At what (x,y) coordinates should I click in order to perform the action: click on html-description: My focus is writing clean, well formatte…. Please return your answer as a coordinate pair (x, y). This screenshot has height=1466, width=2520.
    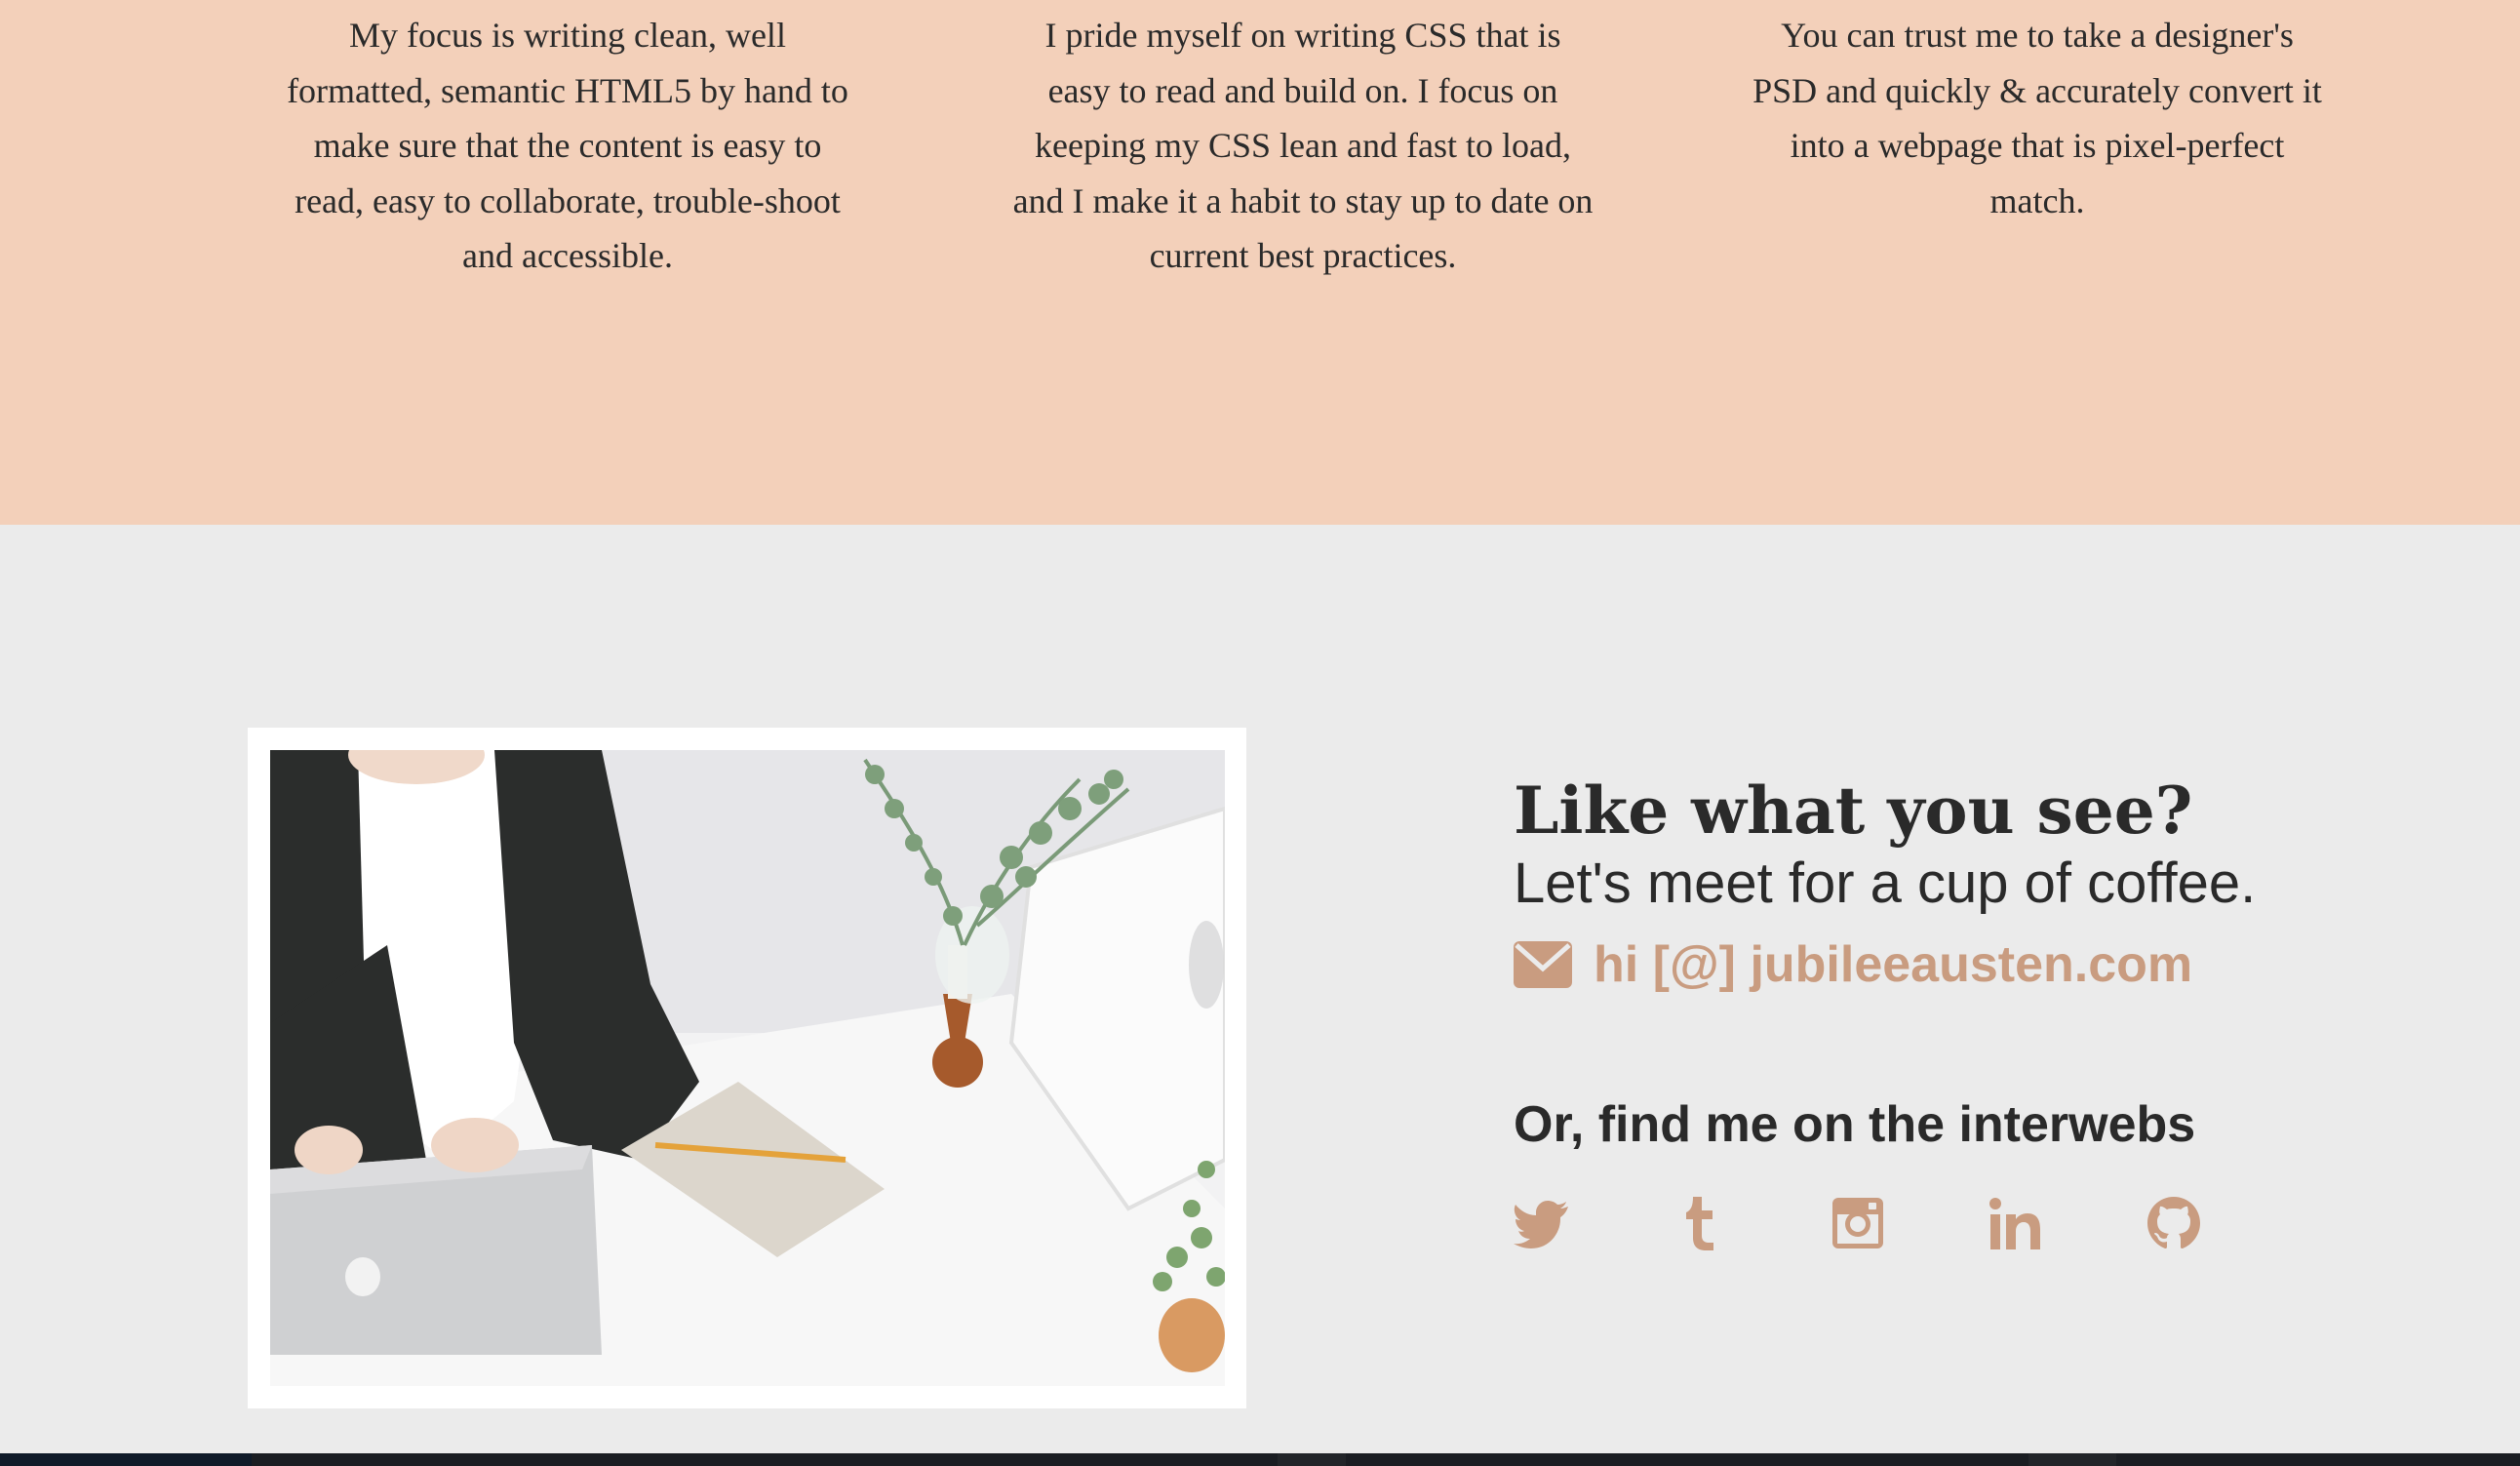
    Looking at the image, I should click on (567, 145).